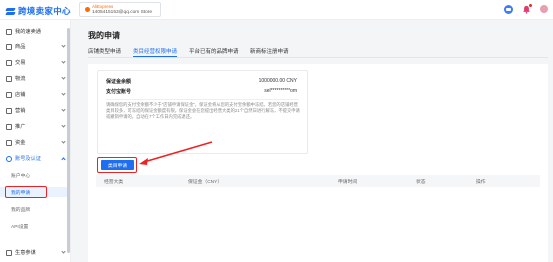 The height and width of the screenshot is (262, 553). Describe the element at coordinates (527, 9) in the screenshot. I see `bell-icon` at that location.